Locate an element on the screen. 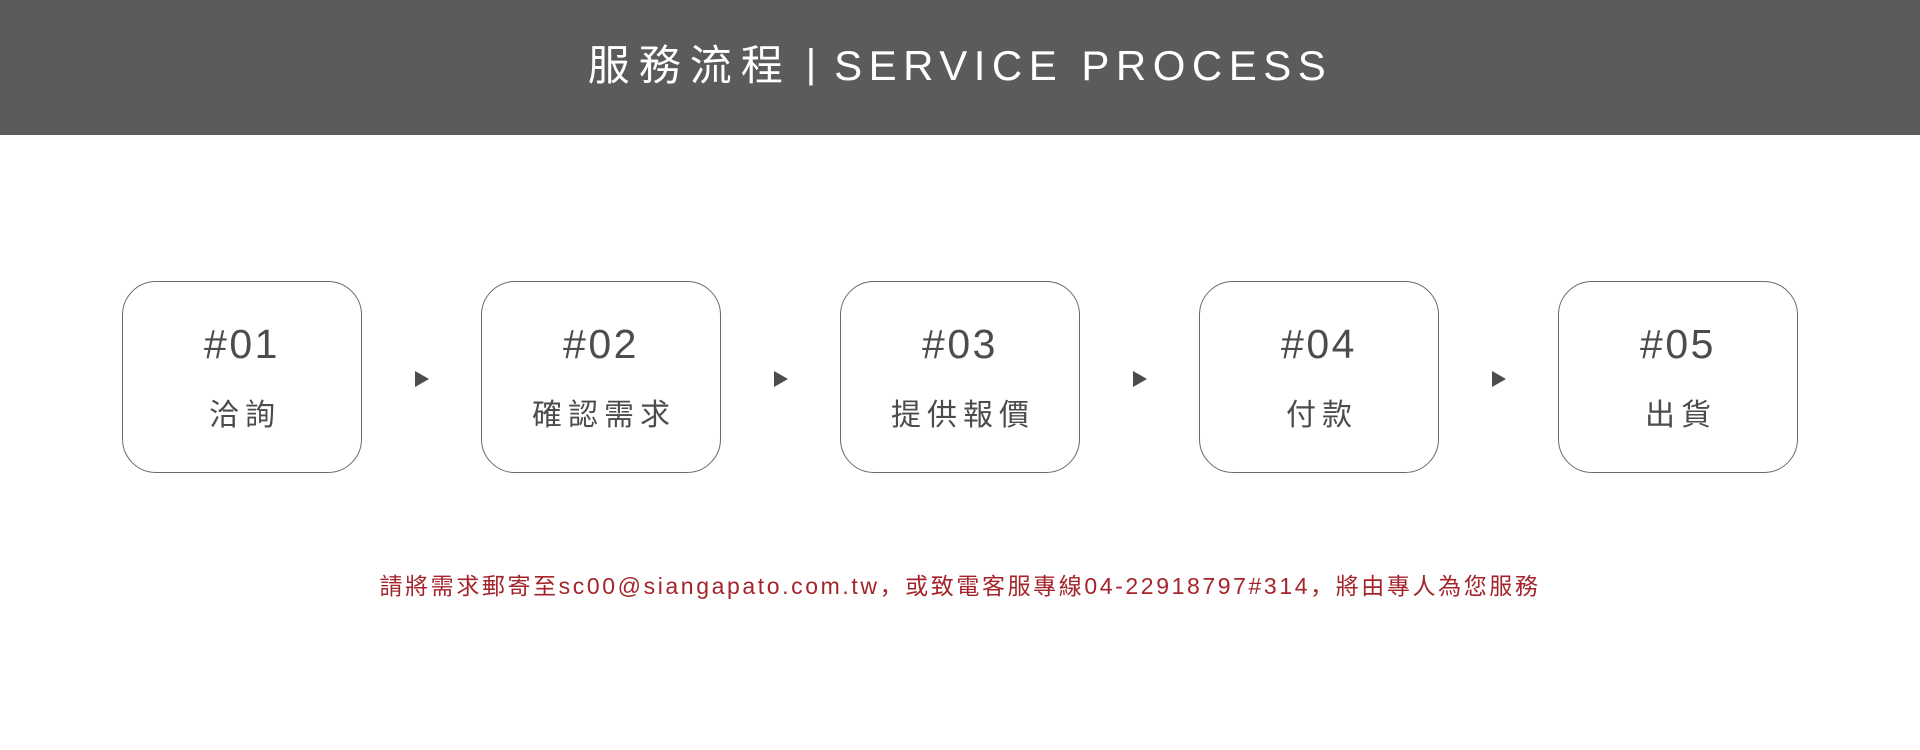  step-number: #01 is located at coordinates (242, 343).